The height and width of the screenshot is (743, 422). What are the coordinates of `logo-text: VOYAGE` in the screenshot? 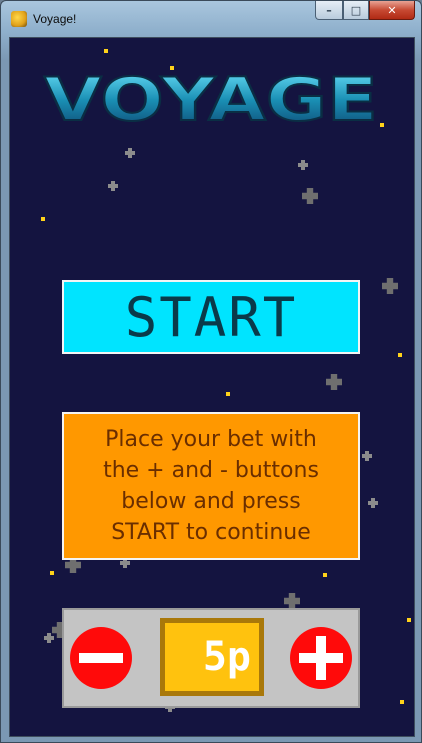 It's located at (211, 99).